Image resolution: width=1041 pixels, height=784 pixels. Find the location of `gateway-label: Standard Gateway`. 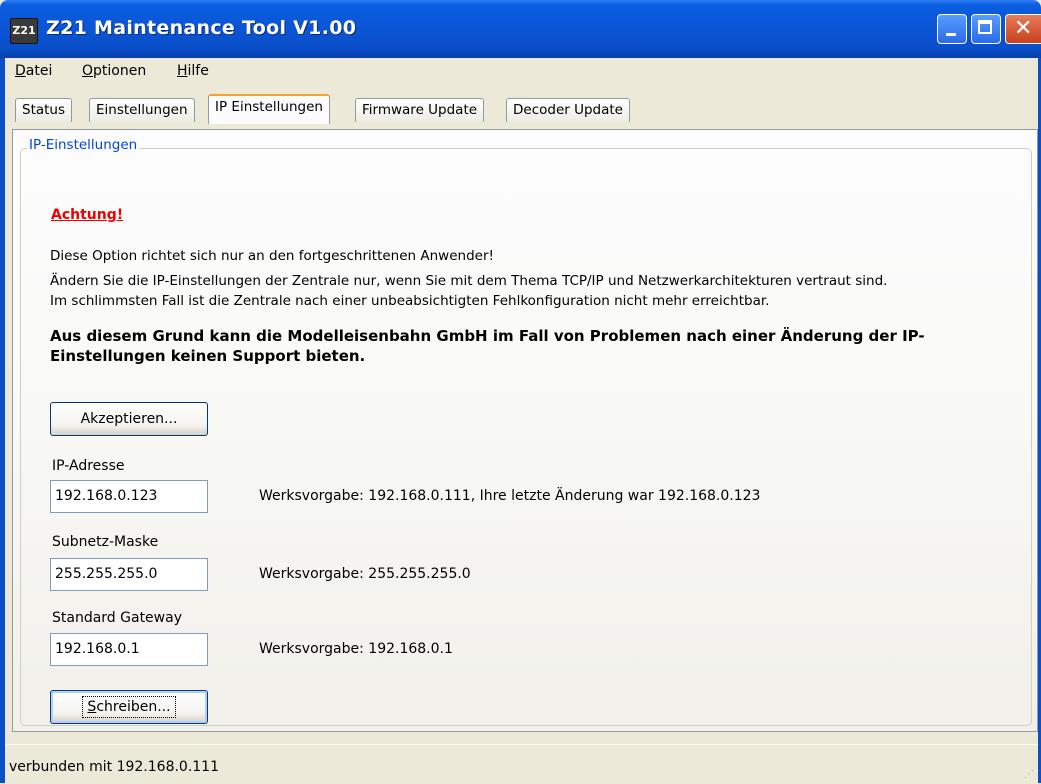

gateway-label: Standard Gateway is located at coordinates (117, 618).